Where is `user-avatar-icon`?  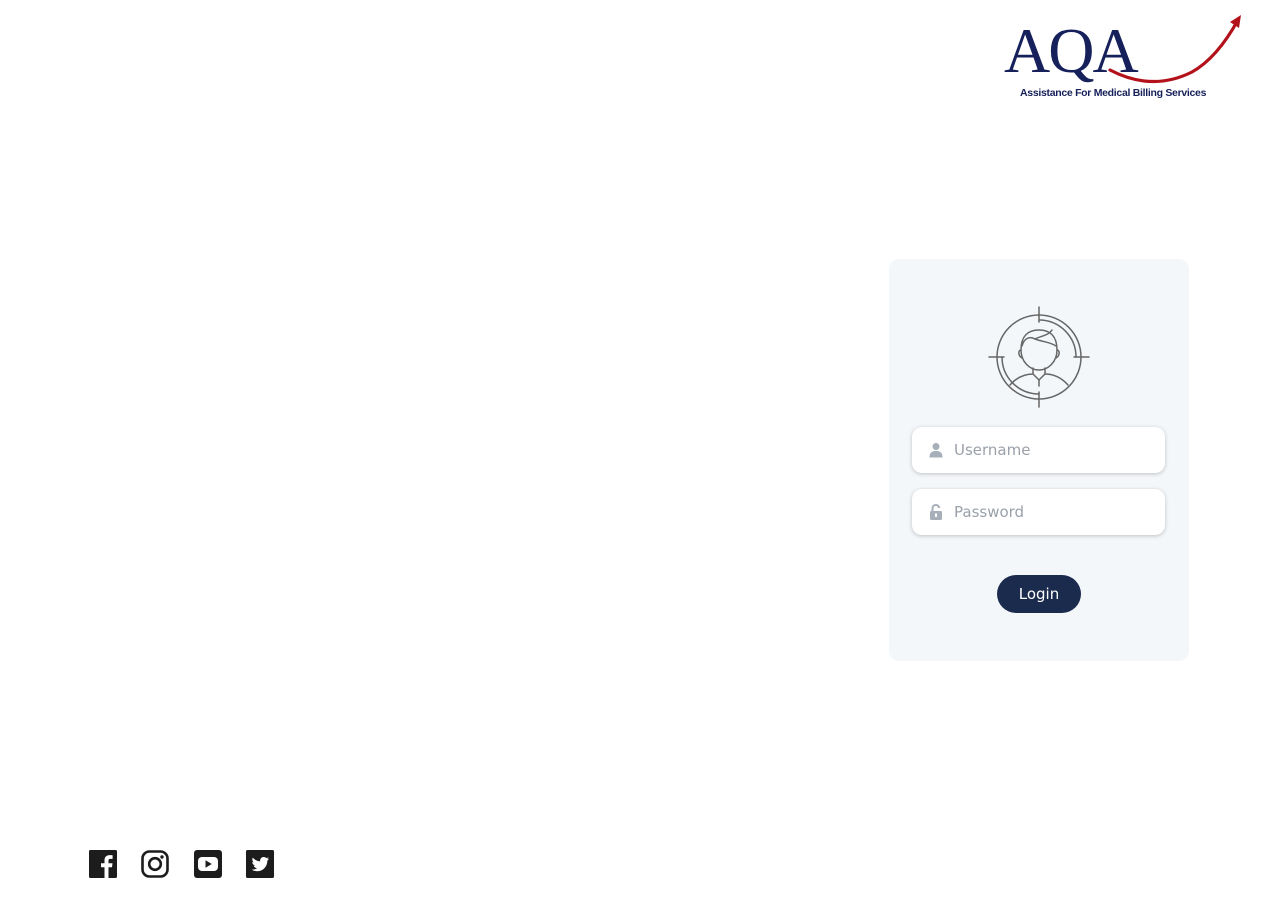
user-avatar-icon is located at coordinates (1039, 357).